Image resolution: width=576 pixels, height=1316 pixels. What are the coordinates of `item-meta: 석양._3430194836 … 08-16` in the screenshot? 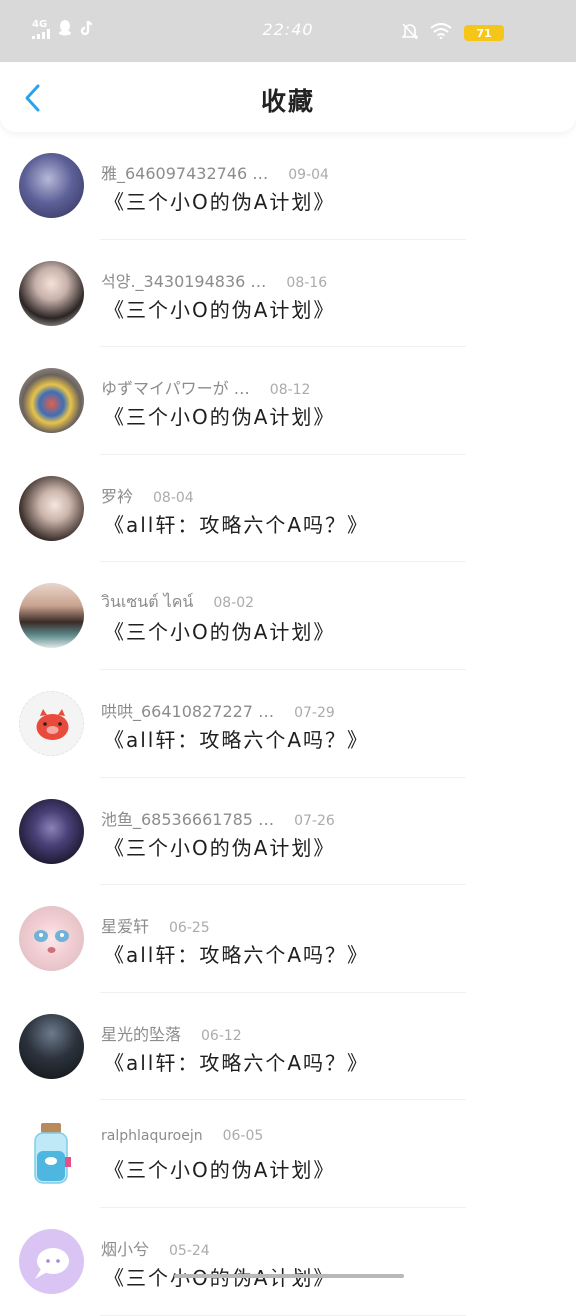 It's located at (214, 280).